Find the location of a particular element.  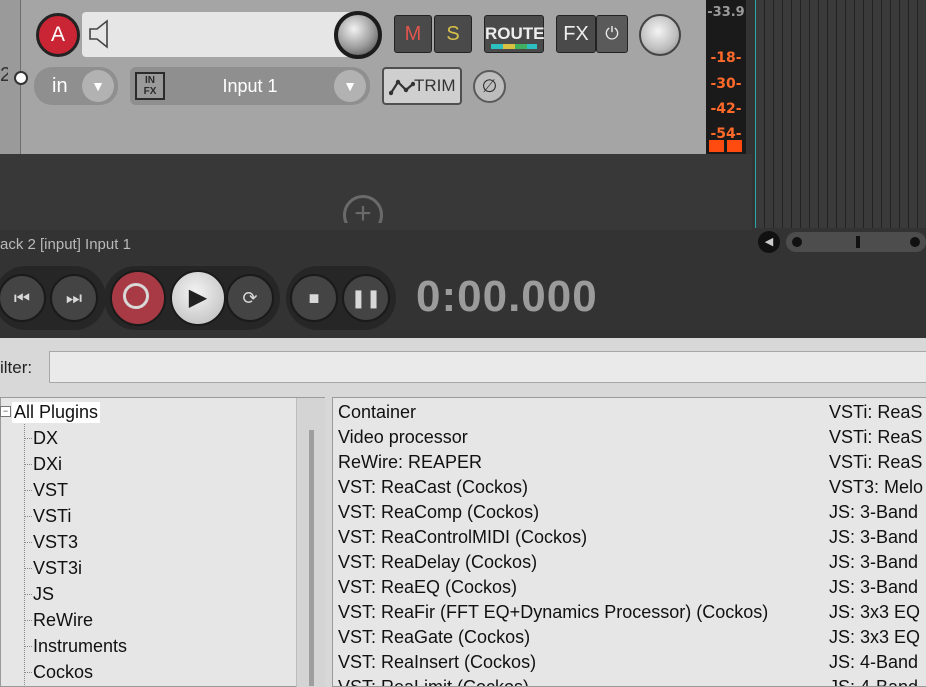

pause-icon: ❚❚ is located at coordinates (366, 298).